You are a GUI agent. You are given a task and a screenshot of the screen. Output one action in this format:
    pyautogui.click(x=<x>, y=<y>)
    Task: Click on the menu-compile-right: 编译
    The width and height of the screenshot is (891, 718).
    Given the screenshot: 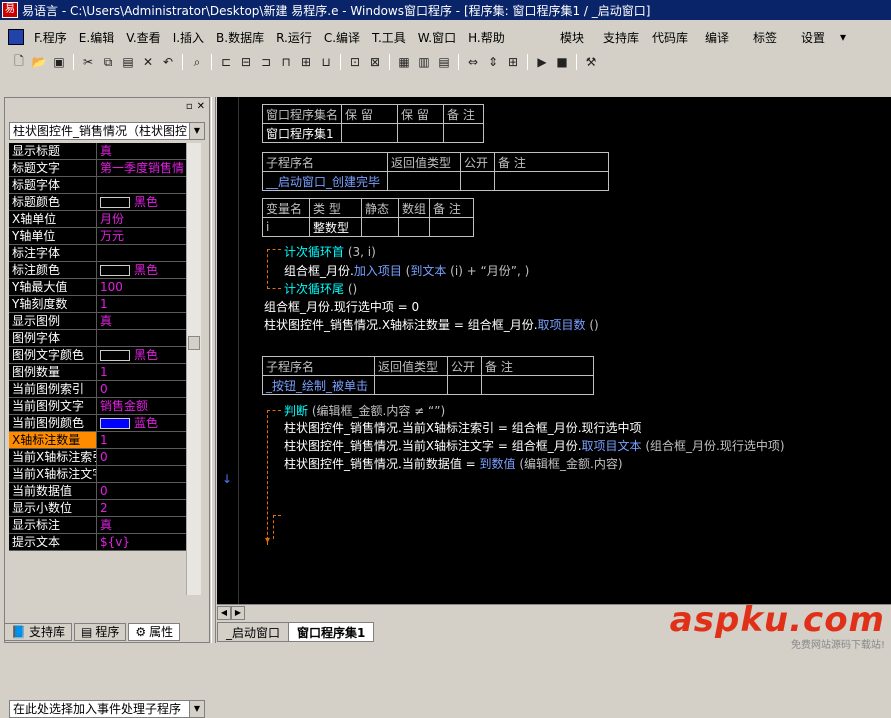 What is the action you would take?
    pyautogui.click(x=717, y=37)
    